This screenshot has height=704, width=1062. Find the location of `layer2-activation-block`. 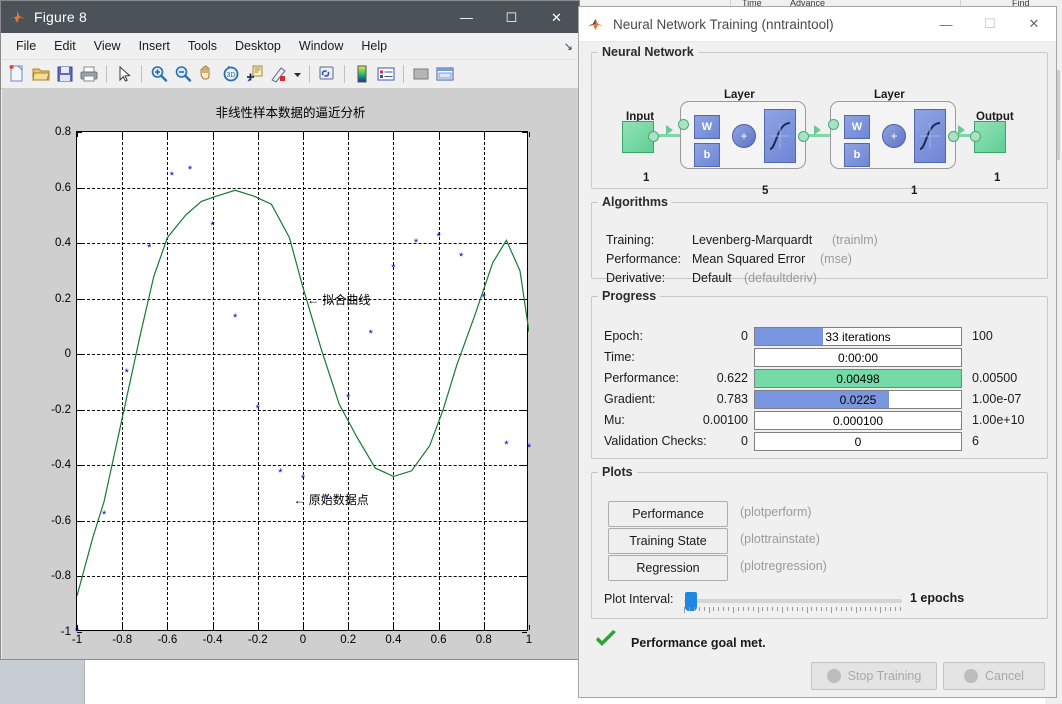

layer2-activation-block is located at coordinates (930, 136).